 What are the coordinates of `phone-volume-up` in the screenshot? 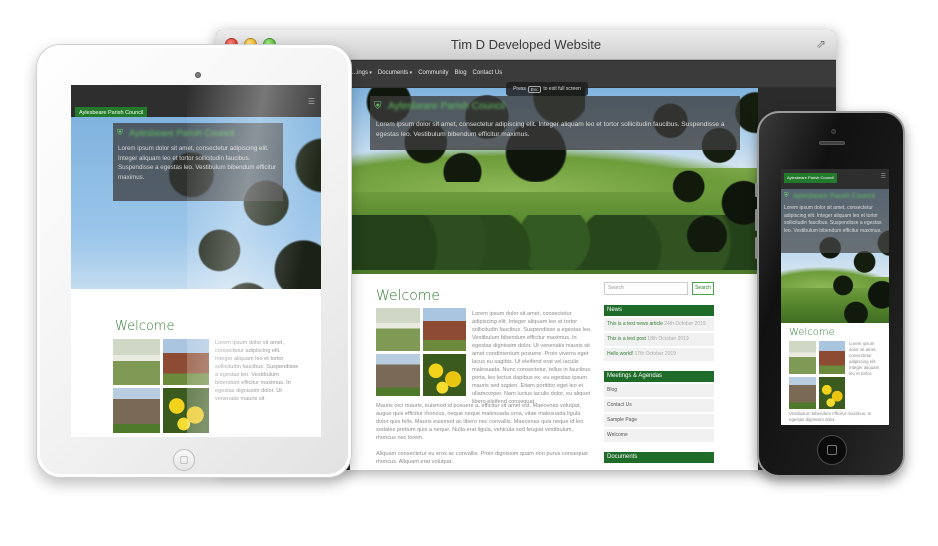 It's located at (756, 220).